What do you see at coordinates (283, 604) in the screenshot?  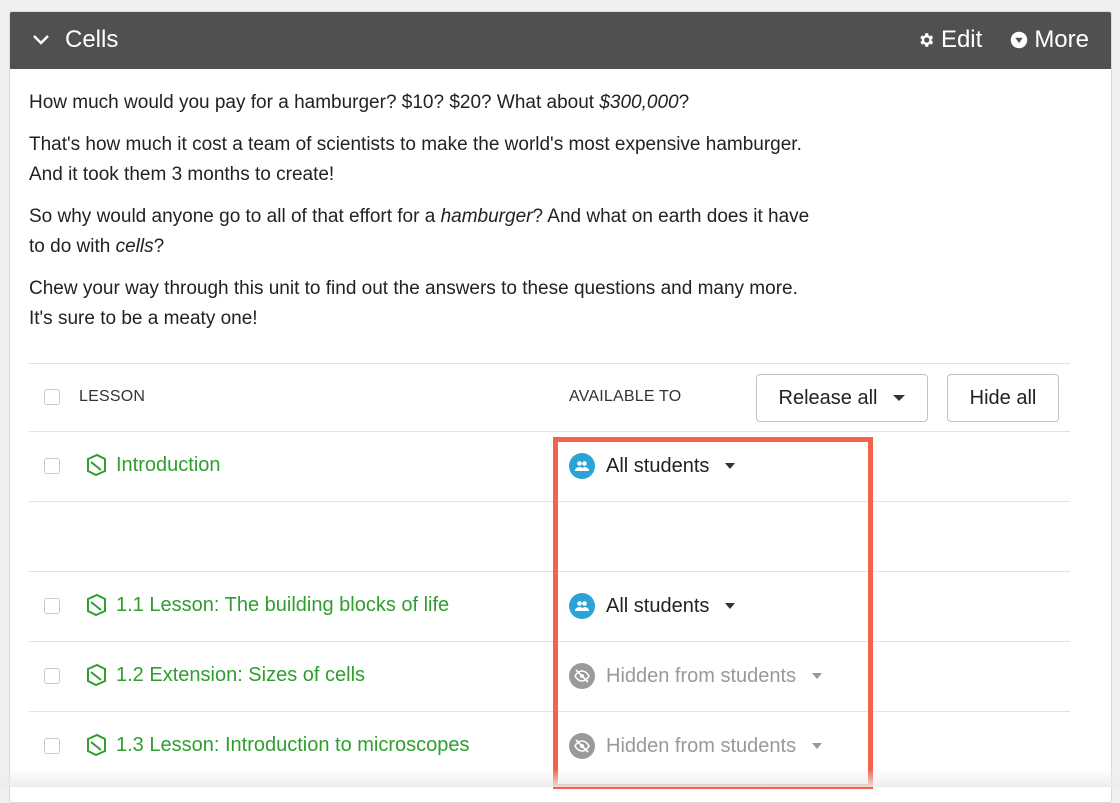 I see `lesson-title: 1.1 Lesson: The building blocks of life` at bounding box center [283, 604].